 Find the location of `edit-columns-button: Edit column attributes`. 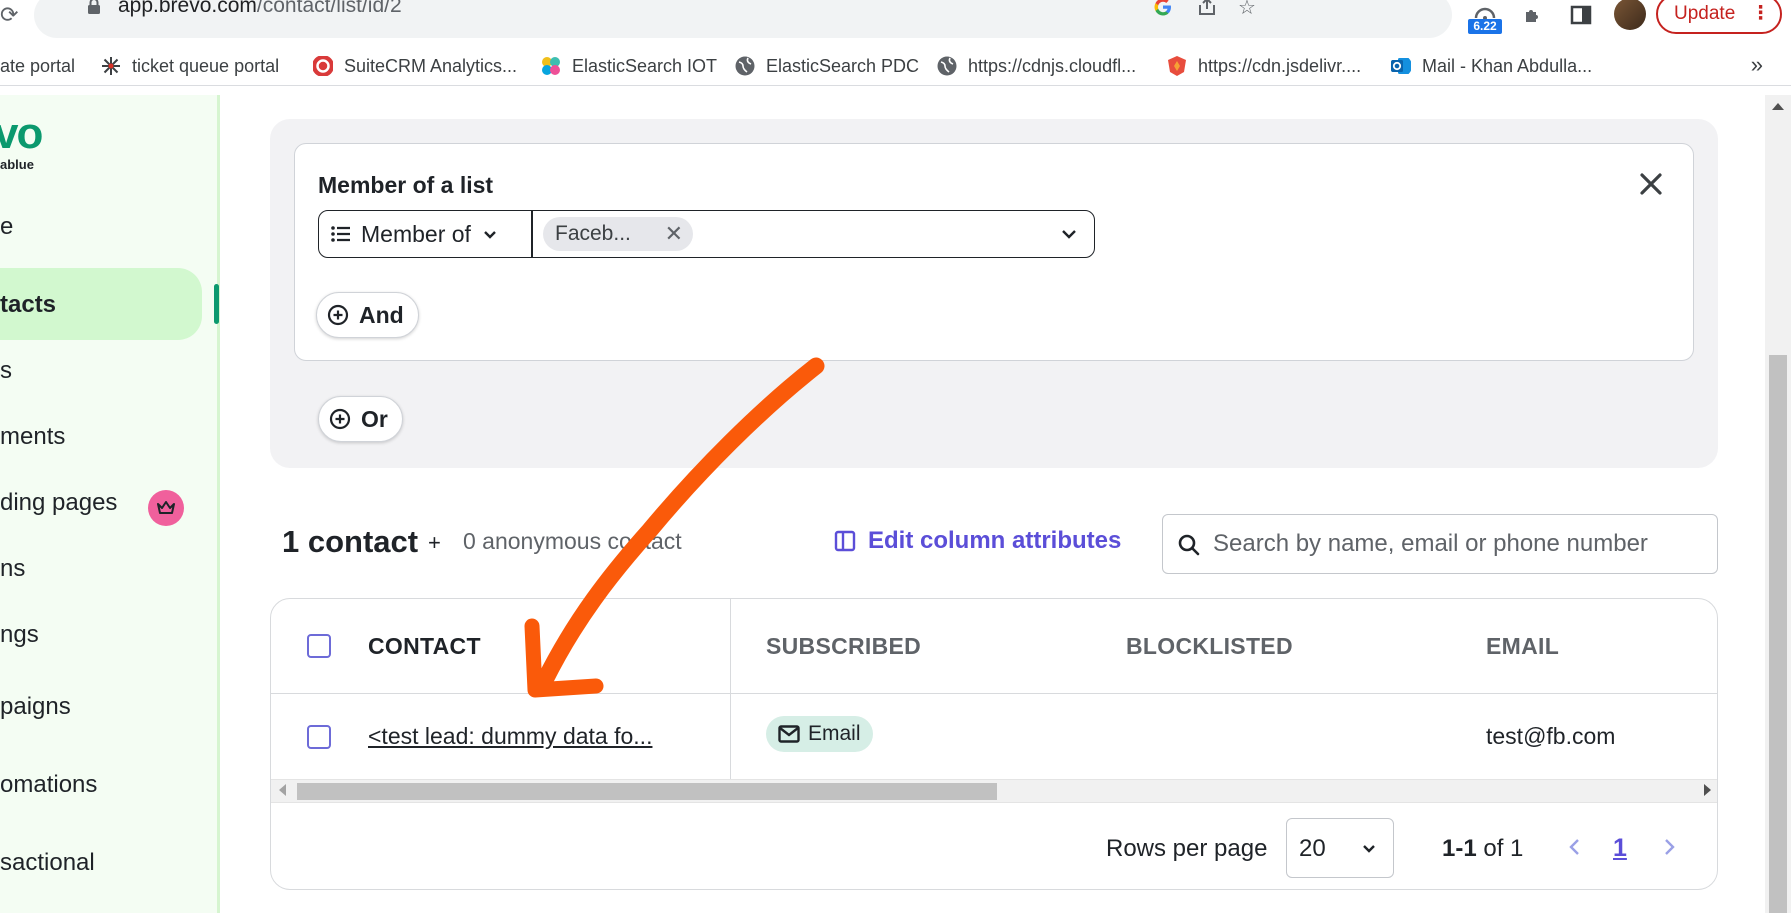

edit-columns-button: Edit column attributes is located at coordinates (977, 541).